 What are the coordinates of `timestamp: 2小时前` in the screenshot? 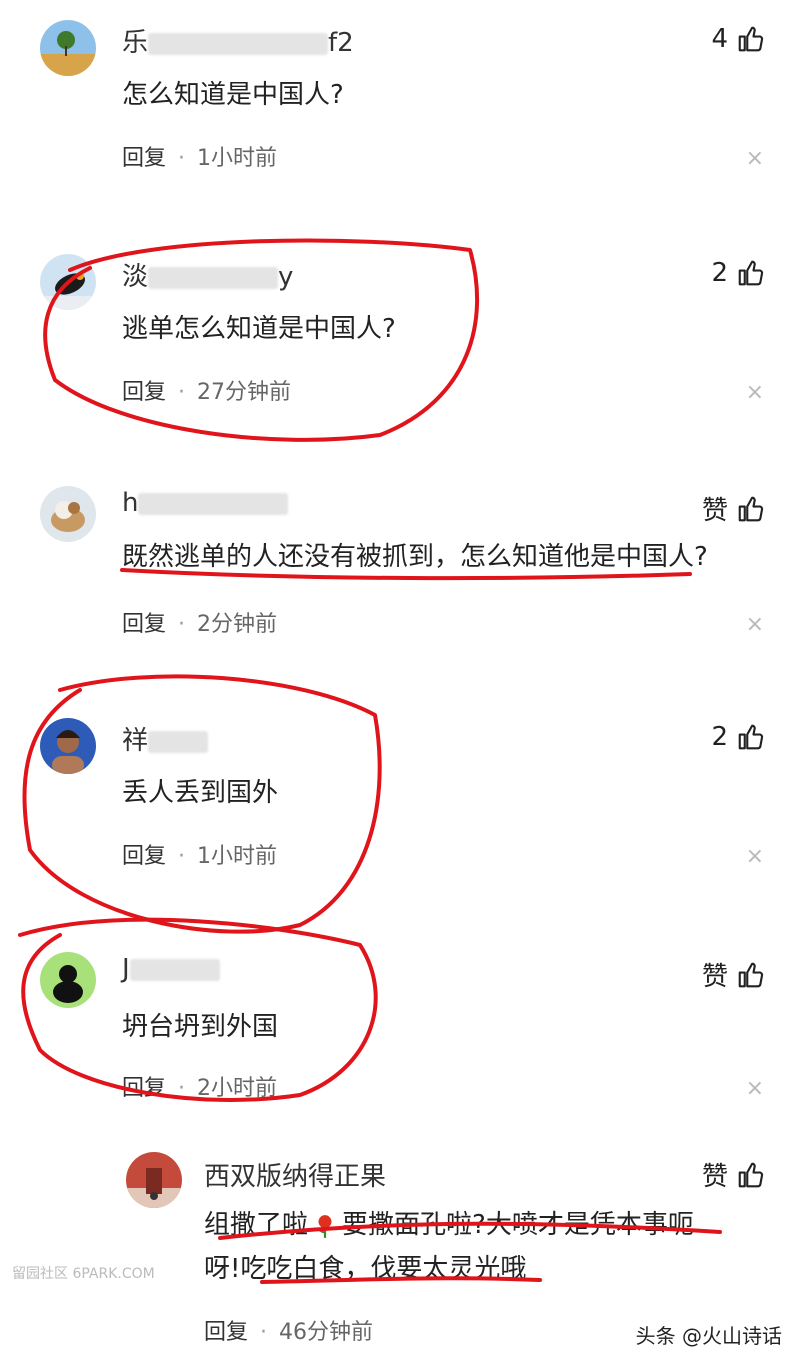 It's located at (237, 1088).